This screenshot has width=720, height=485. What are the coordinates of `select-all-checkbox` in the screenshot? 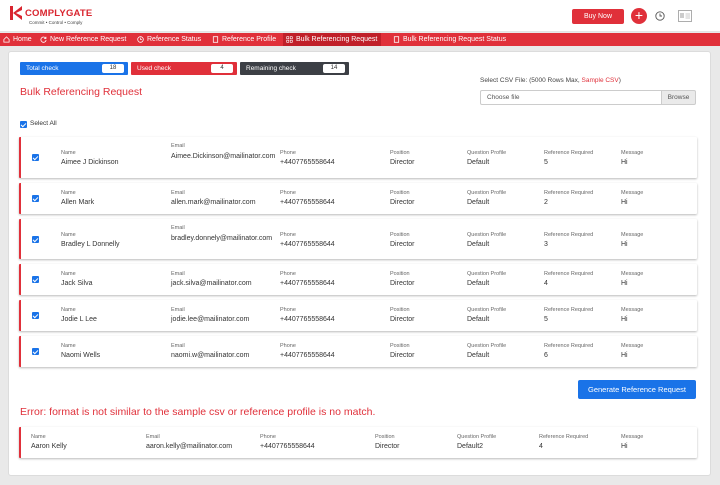 It's located at (23, 124).